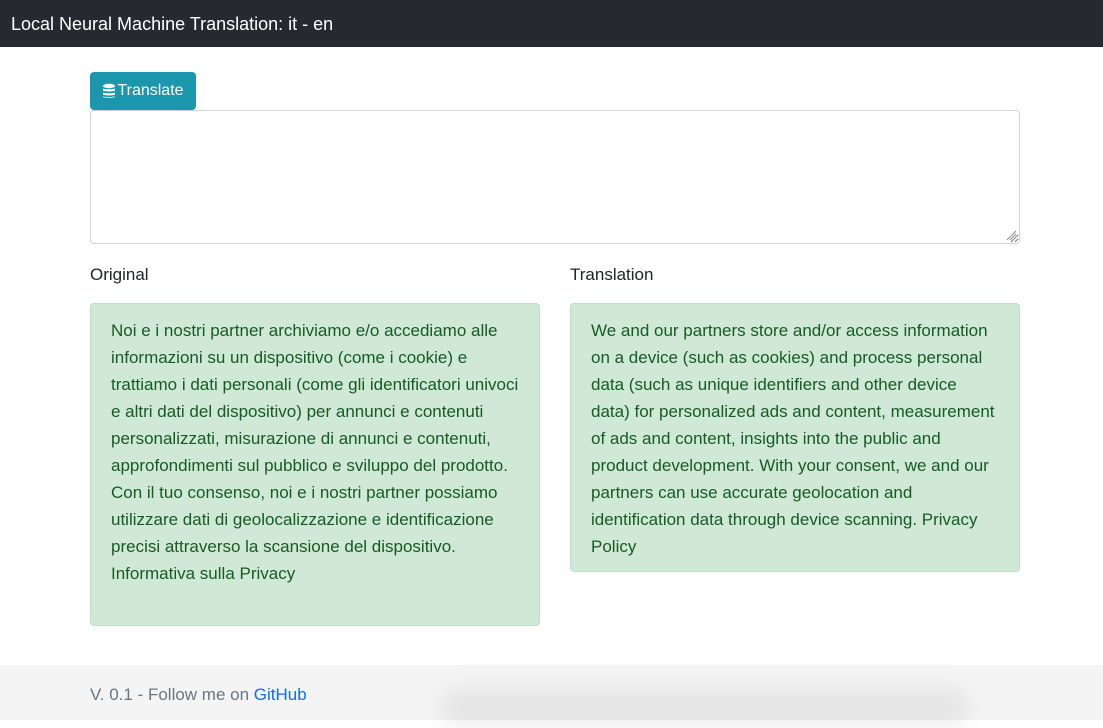 Image resolution: width=1103 pixels, height=728 pixels. I want to click on version-text: V. 0.1 - Follow me on, so click(172, 694).